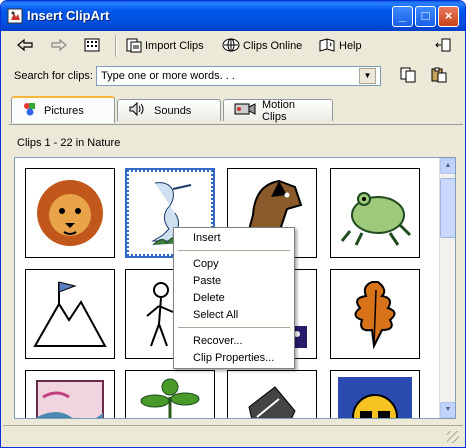 The width and height of the screenshot is (466, 448). Describe the element at coordinates (447, 288) in the screenshot. I see `vertical-scrollbar: ▲ ▼` at that location.